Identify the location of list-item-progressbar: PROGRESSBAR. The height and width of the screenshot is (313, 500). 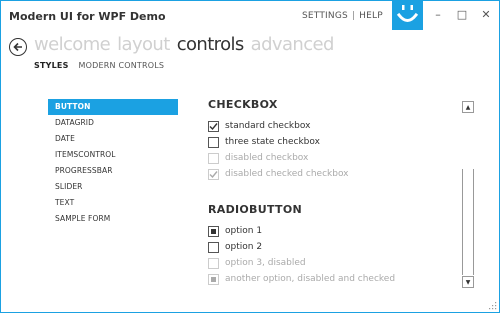
(113, 171).